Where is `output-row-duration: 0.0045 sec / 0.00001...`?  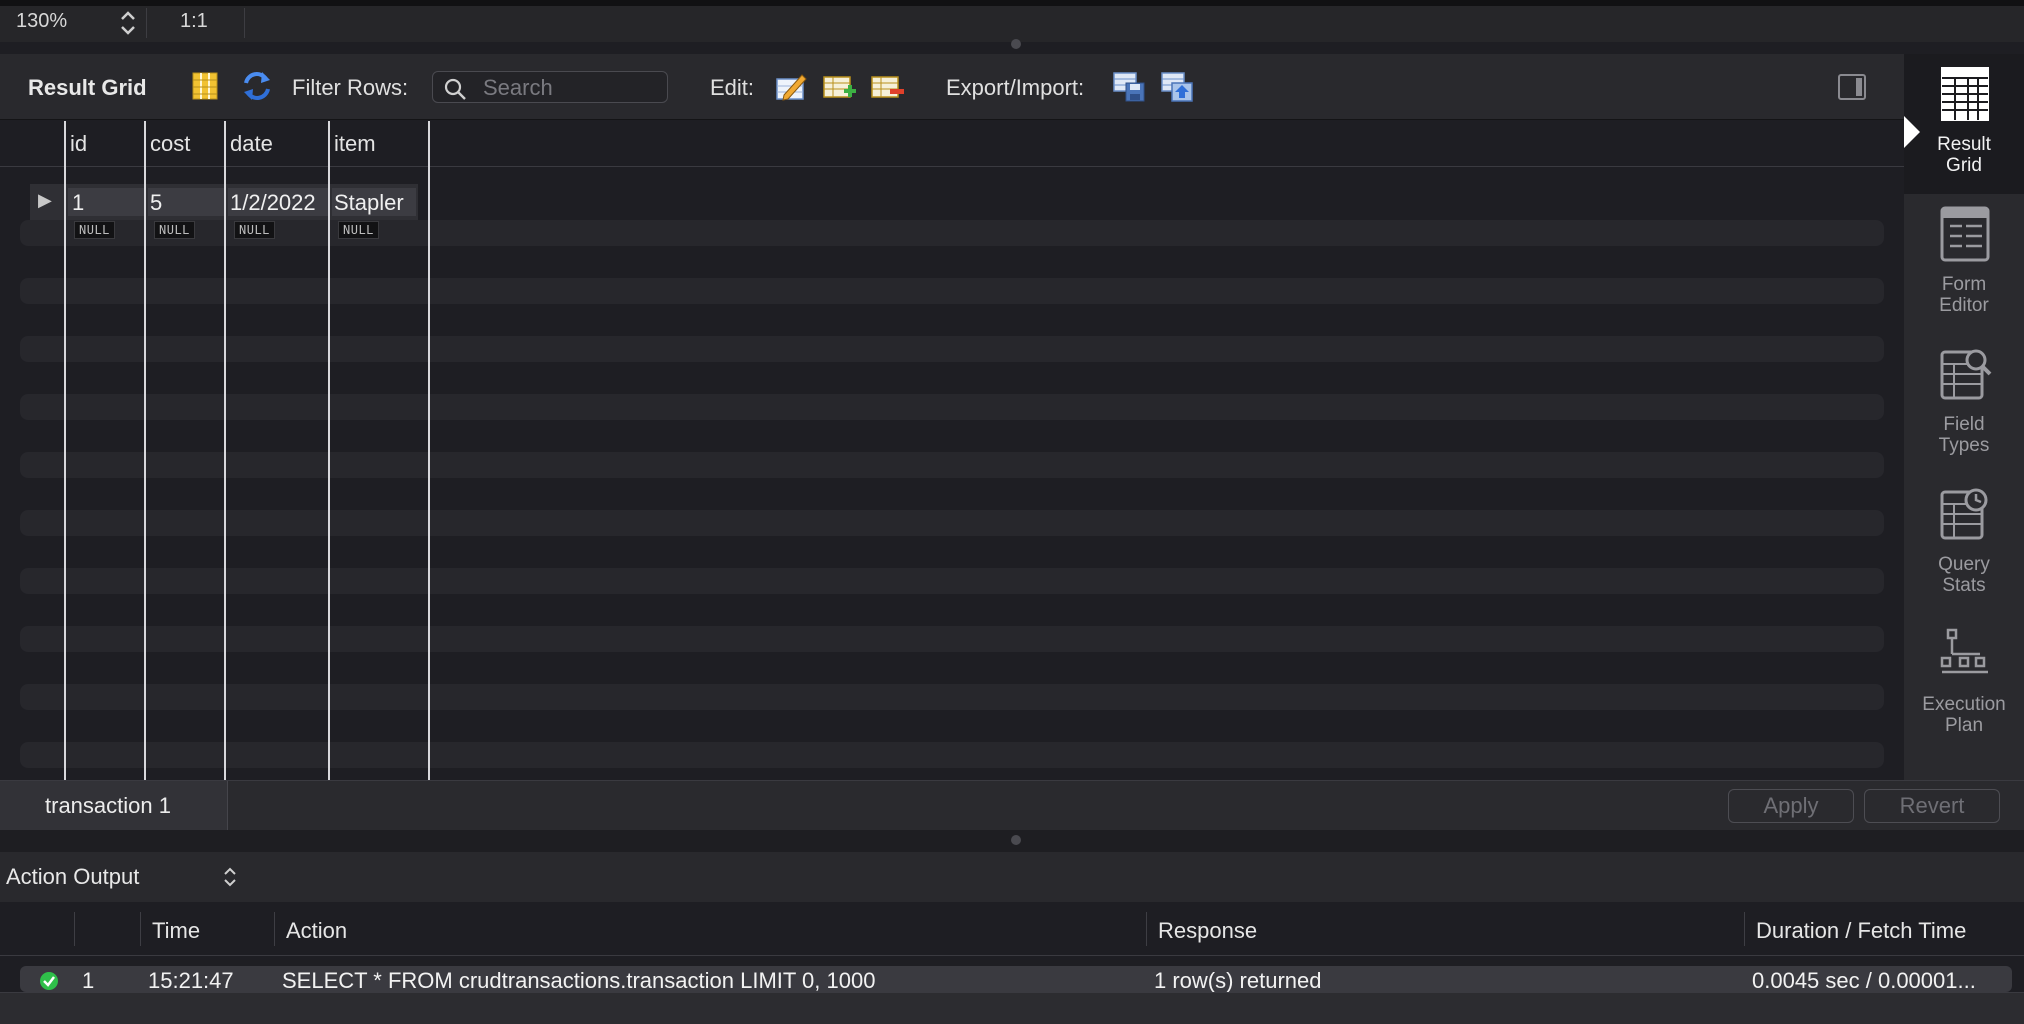 output-row-duration: 0.0045 sec / 0.00001... is located at coordinates (1864, 980).